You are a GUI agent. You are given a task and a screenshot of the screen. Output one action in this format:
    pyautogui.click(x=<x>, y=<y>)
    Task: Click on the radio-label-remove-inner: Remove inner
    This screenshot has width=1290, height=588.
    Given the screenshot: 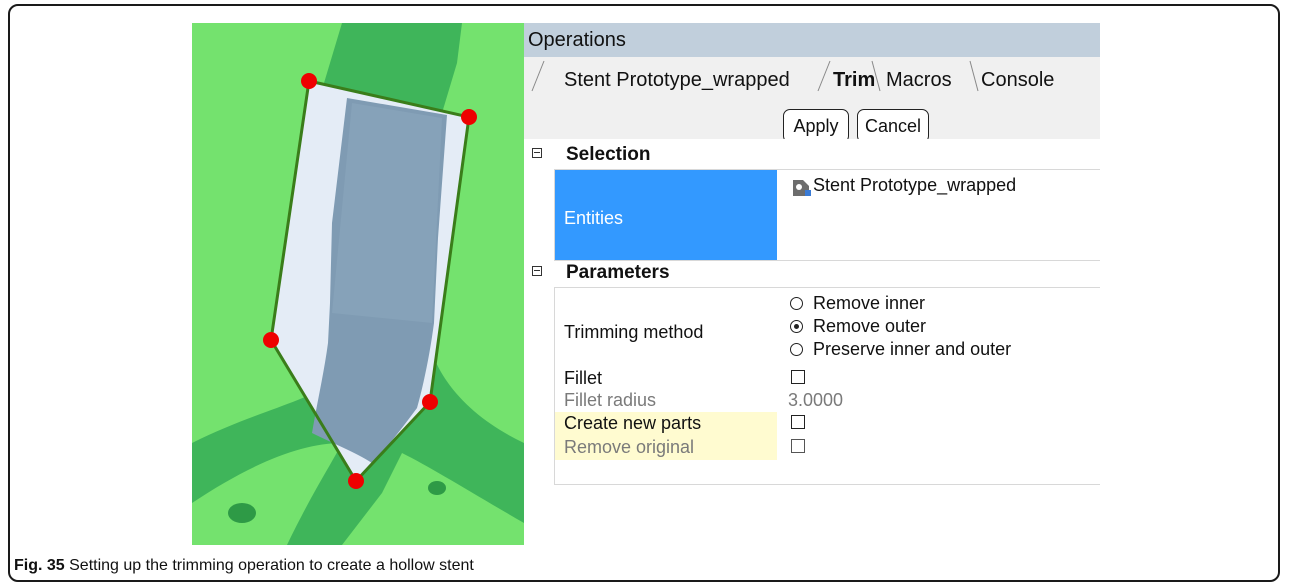 What is the action you would take?
    pyautogui.click(x=869, y=303)
    